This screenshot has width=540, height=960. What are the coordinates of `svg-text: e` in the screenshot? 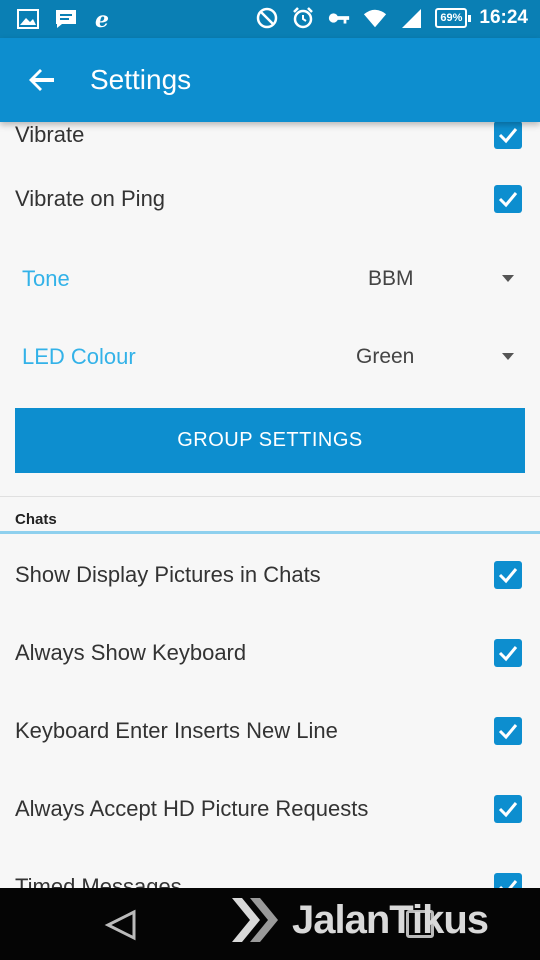 It's located at (102, 19).